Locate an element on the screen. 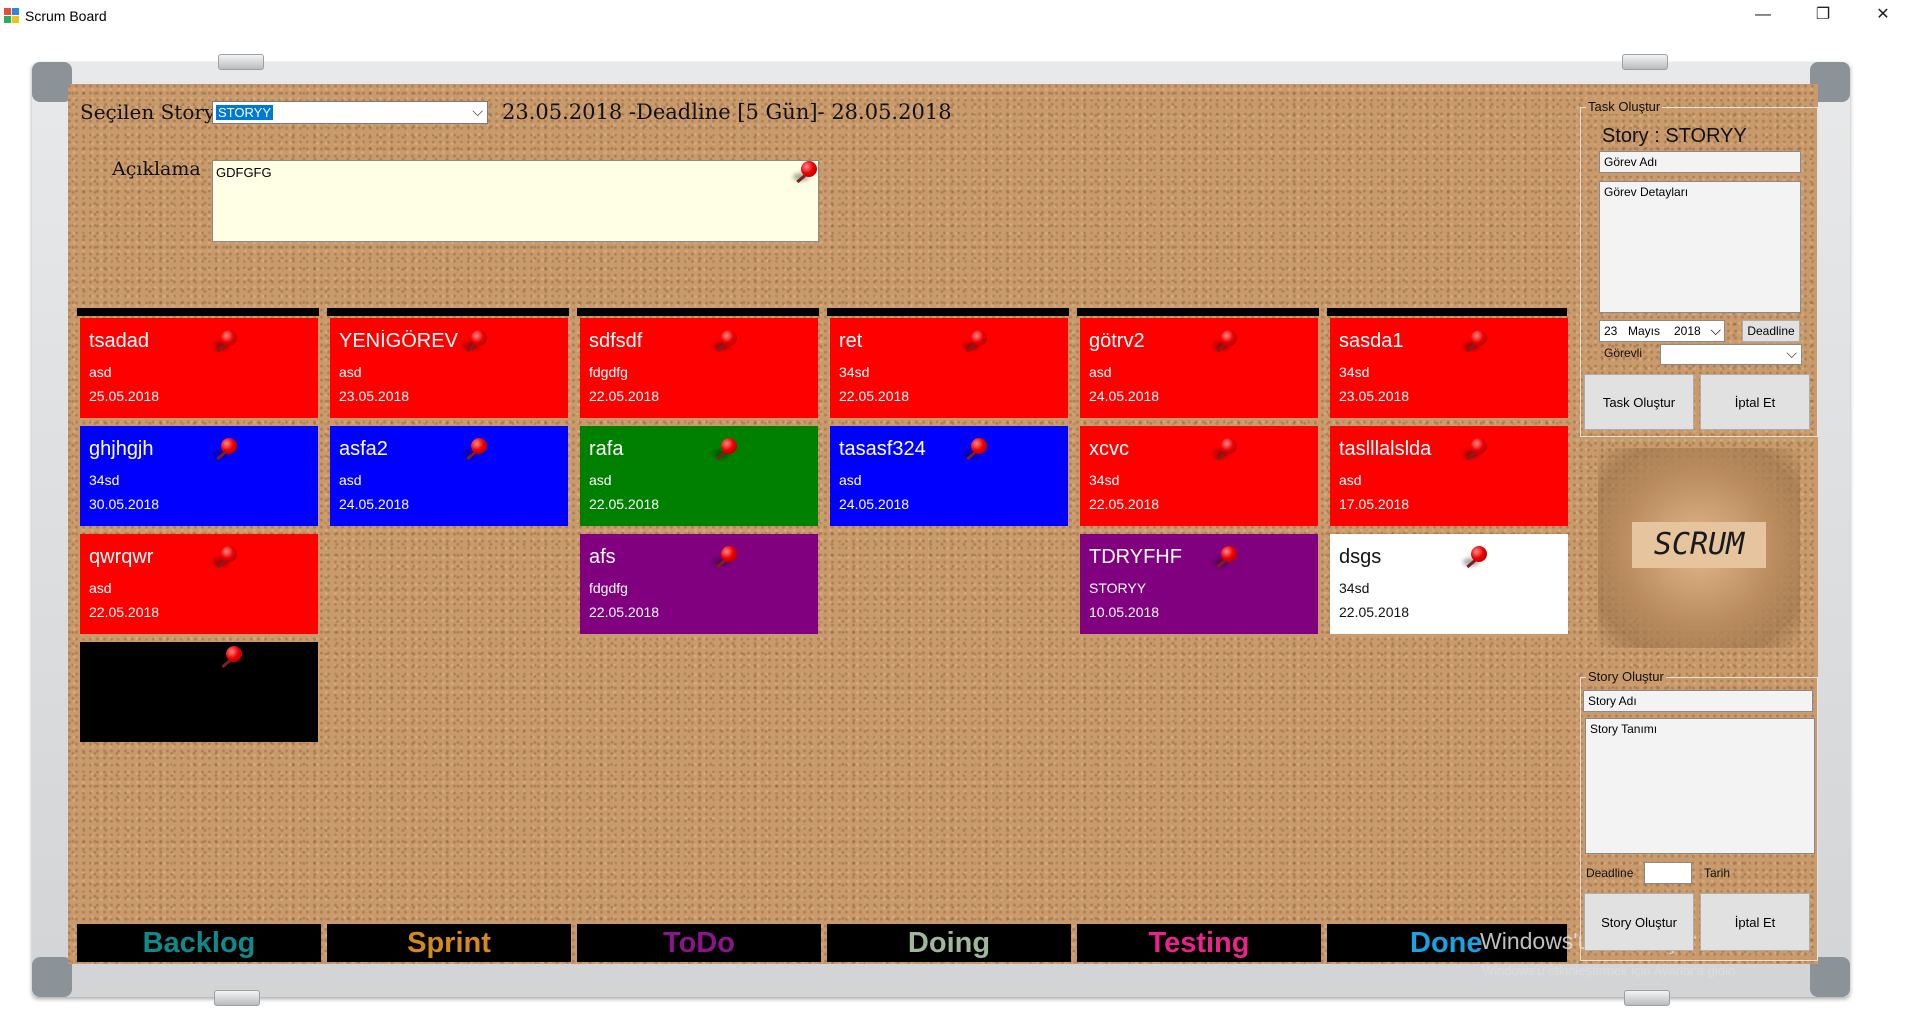 The image size is (1913, 1026). task-card: asfa2 asd 24.05.2018 is located at coordinates (449, 476).